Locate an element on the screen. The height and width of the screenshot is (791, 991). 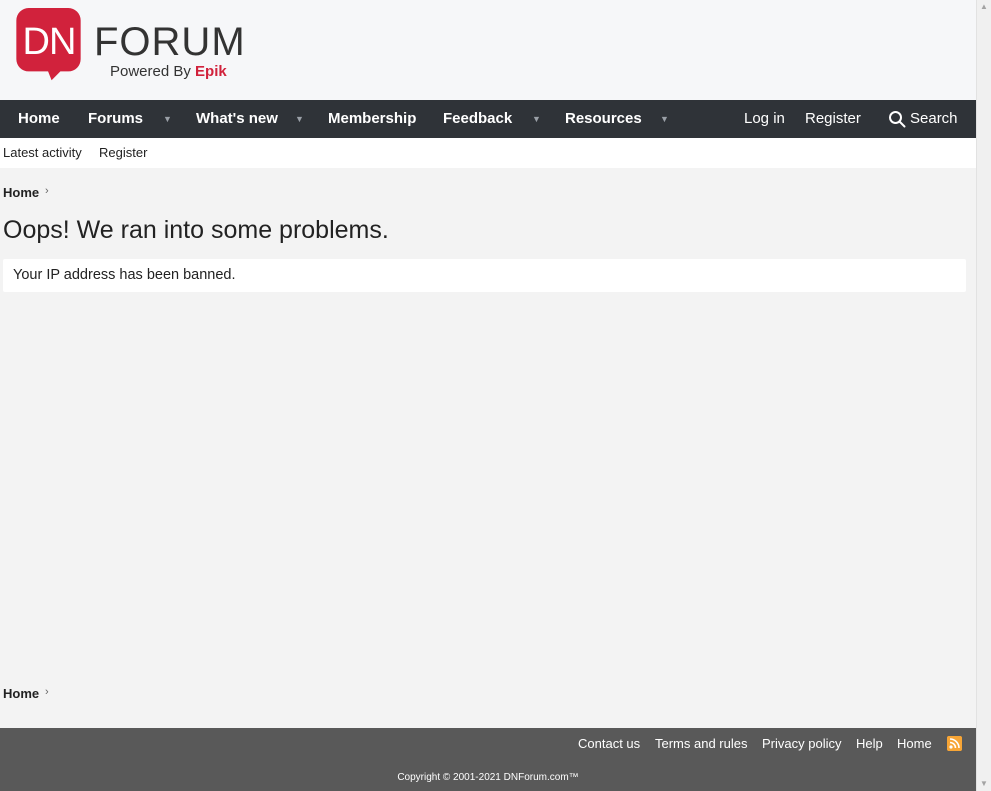
logo-forum-text: FORUM is located at coordinates (170, 42).